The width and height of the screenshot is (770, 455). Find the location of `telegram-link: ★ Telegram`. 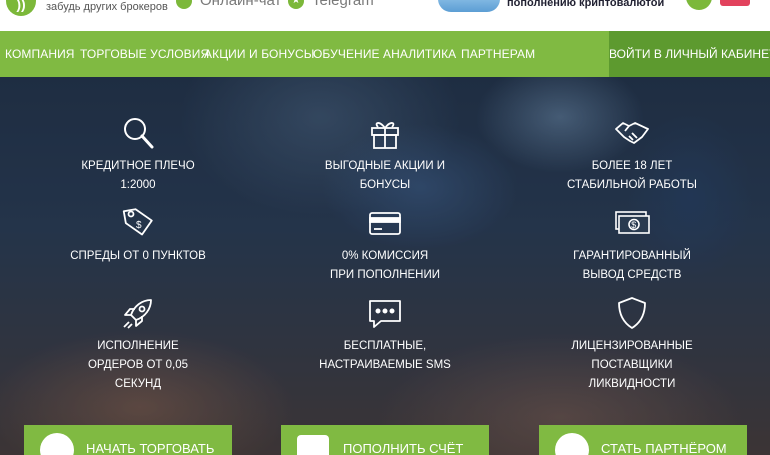

telegram-link: ★ Telegram is located at coordinates (331, 5).